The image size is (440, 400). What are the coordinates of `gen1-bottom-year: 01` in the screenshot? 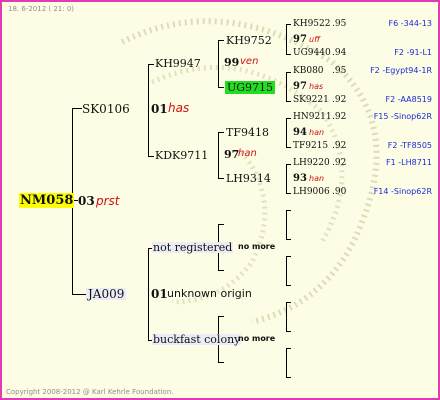 It's located at (159, 294).